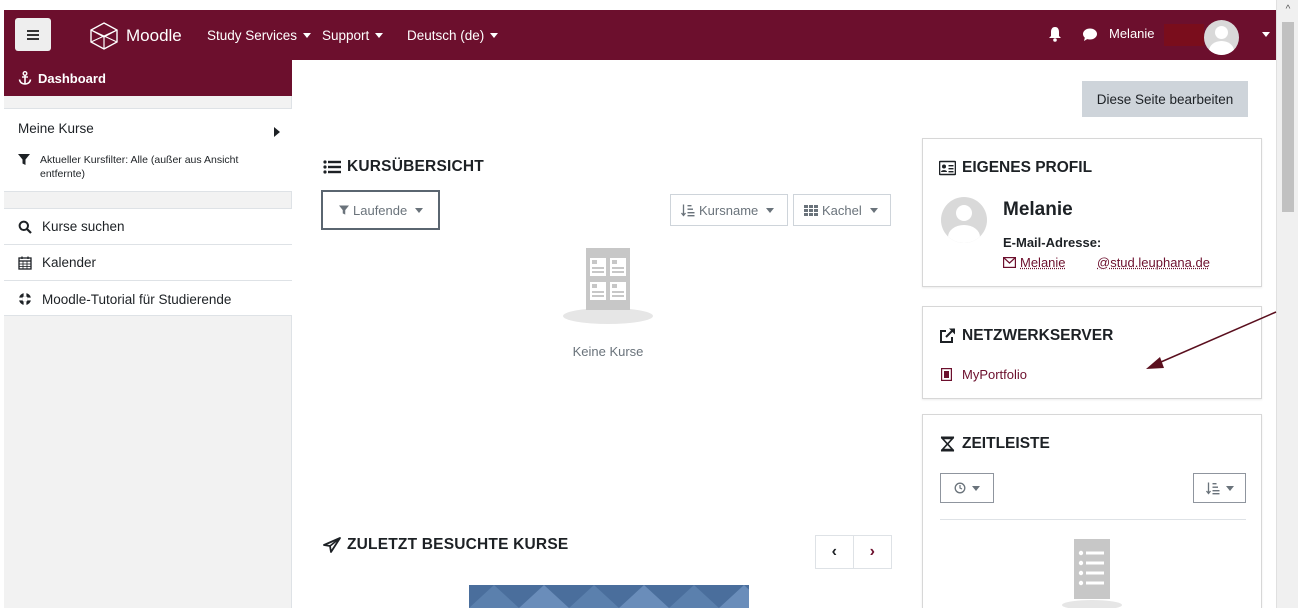 The width and height of the screenshot is (1298, 608). I want to click on network-server-title-text: NETZWERKSERVER, so click(1038, 335).